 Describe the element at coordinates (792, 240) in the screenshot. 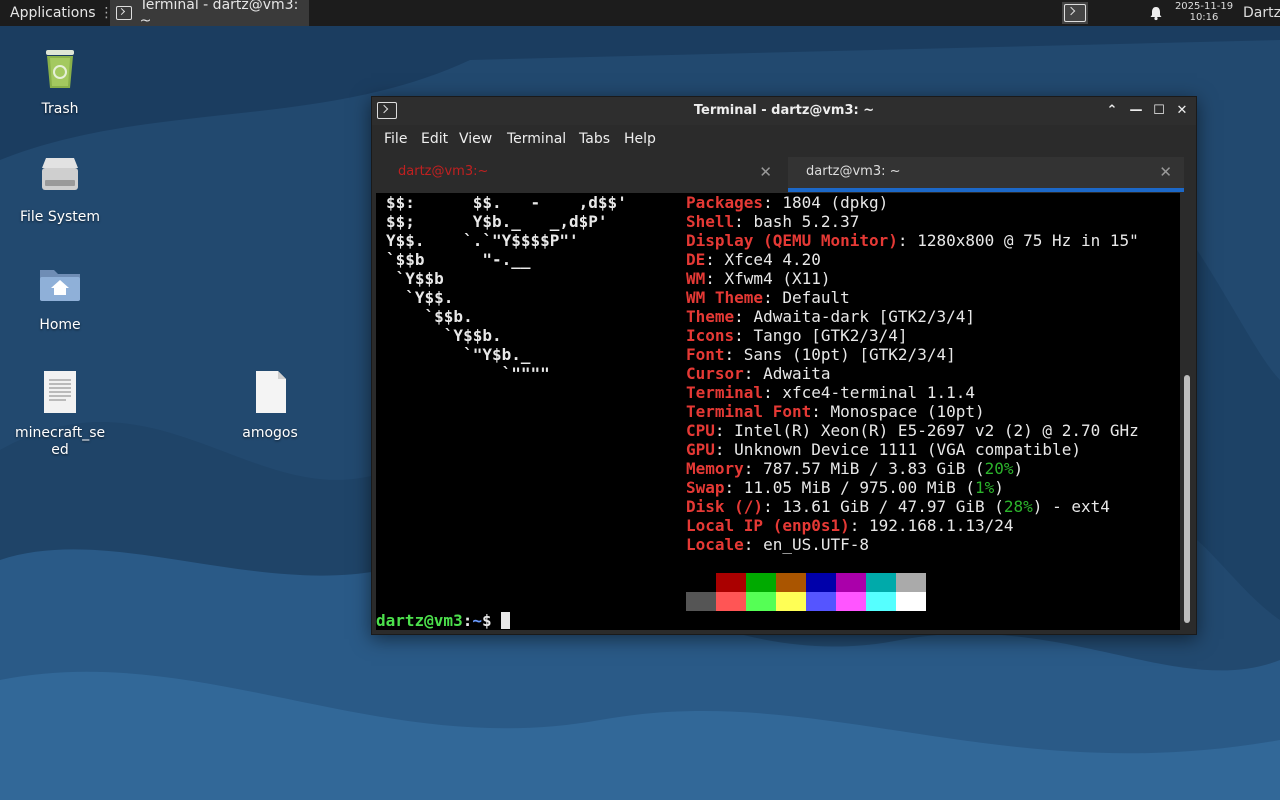

I see `info-key: Display (QEMU Monitor)` at that location.